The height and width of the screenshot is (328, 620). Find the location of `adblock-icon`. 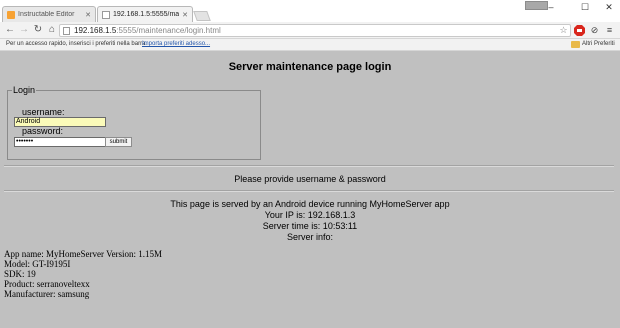

adblock-icon is located at coordinates (579, 30).